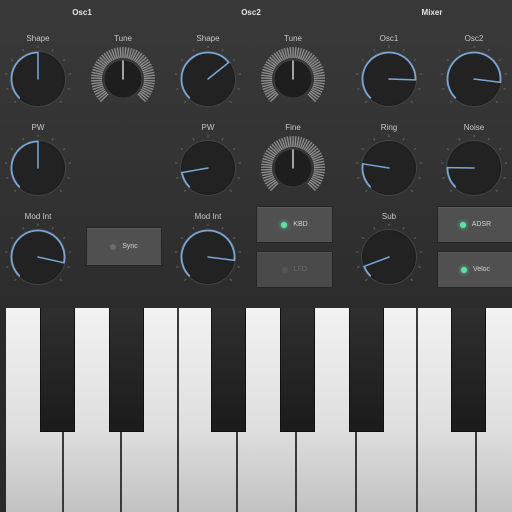 The width and height of the screenshot is (512, 512). Describe the element at coordinates (300, 269) in the screenshot. I see `lfo-button-label: LFO` at that location.